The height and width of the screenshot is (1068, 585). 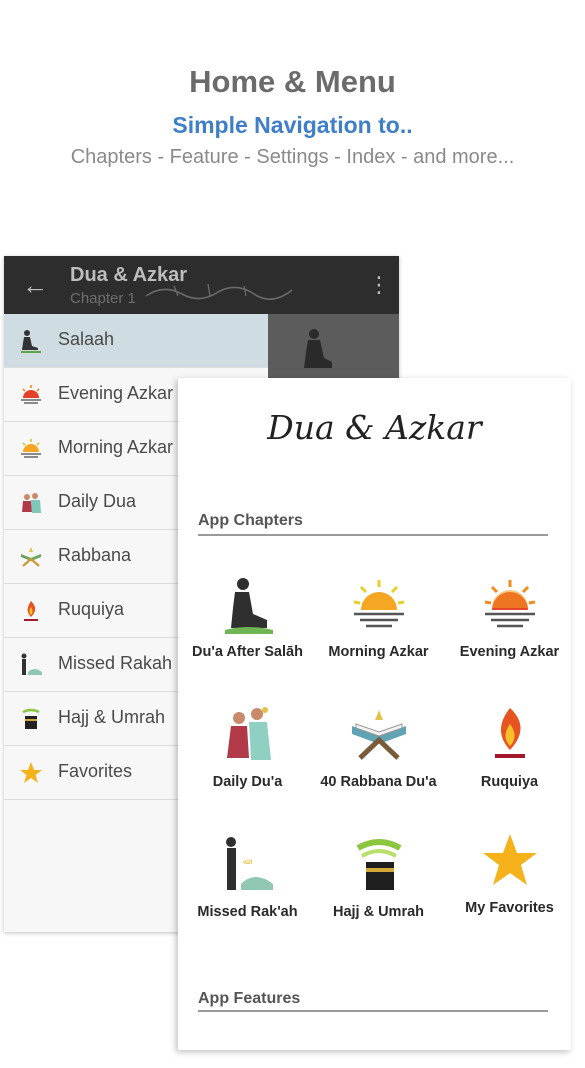 What do you see at coordinates (378, 912) in the screenshot?
I see `tile-label: Hajj & Umrah` at bounding box center [378, 912].